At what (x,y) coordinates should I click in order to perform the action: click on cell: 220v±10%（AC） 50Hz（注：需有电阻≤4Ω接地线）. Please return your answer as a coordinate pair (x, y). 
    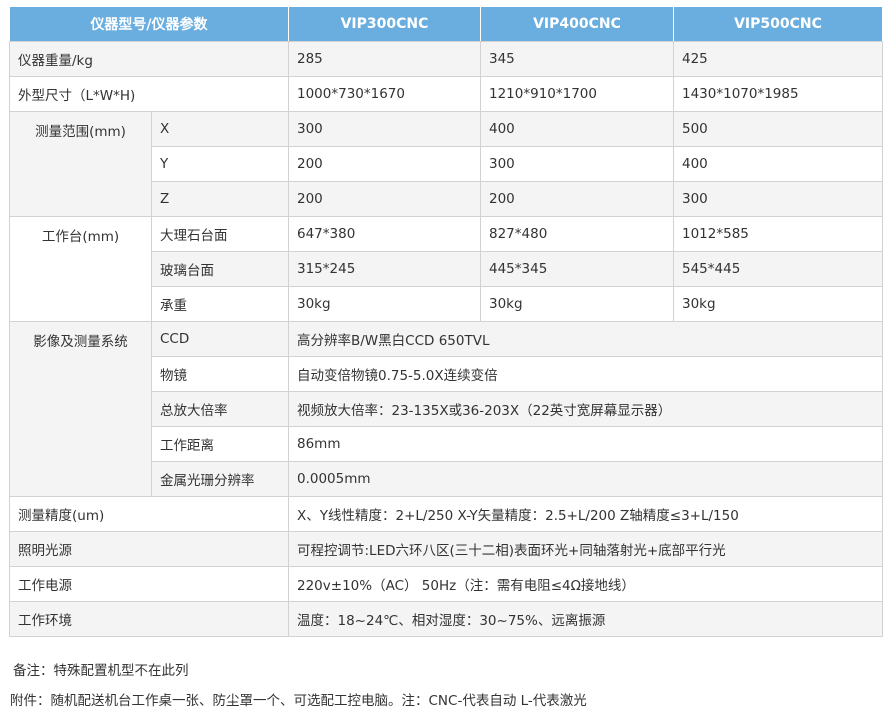
    Looking at the image, I should click on (585, 584).